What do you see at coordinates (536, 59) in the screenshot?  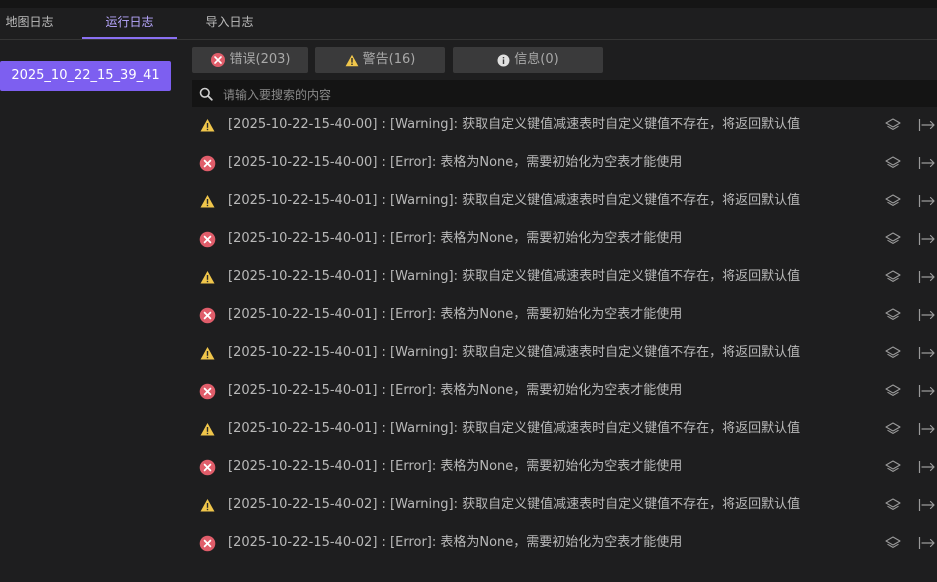 I see `info-filter-label: 信息(0)` at bounding box center [536, 59].